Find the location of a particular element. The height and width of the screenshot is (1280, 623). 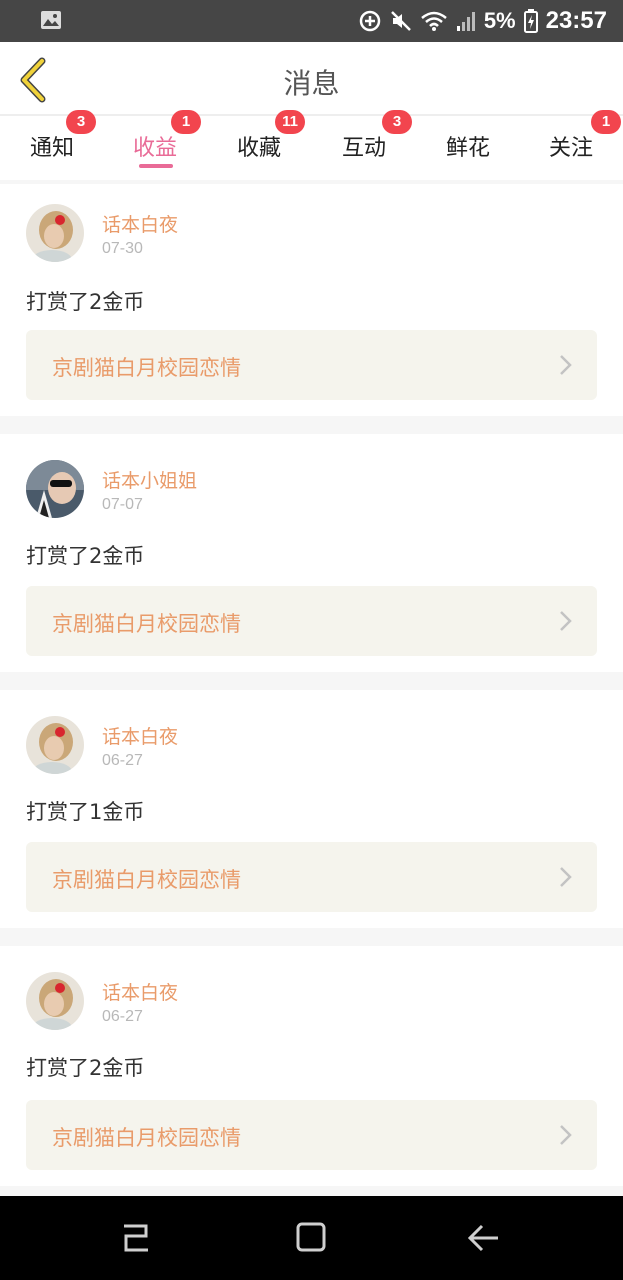

home-icon is located at coordinates (312, 1238).